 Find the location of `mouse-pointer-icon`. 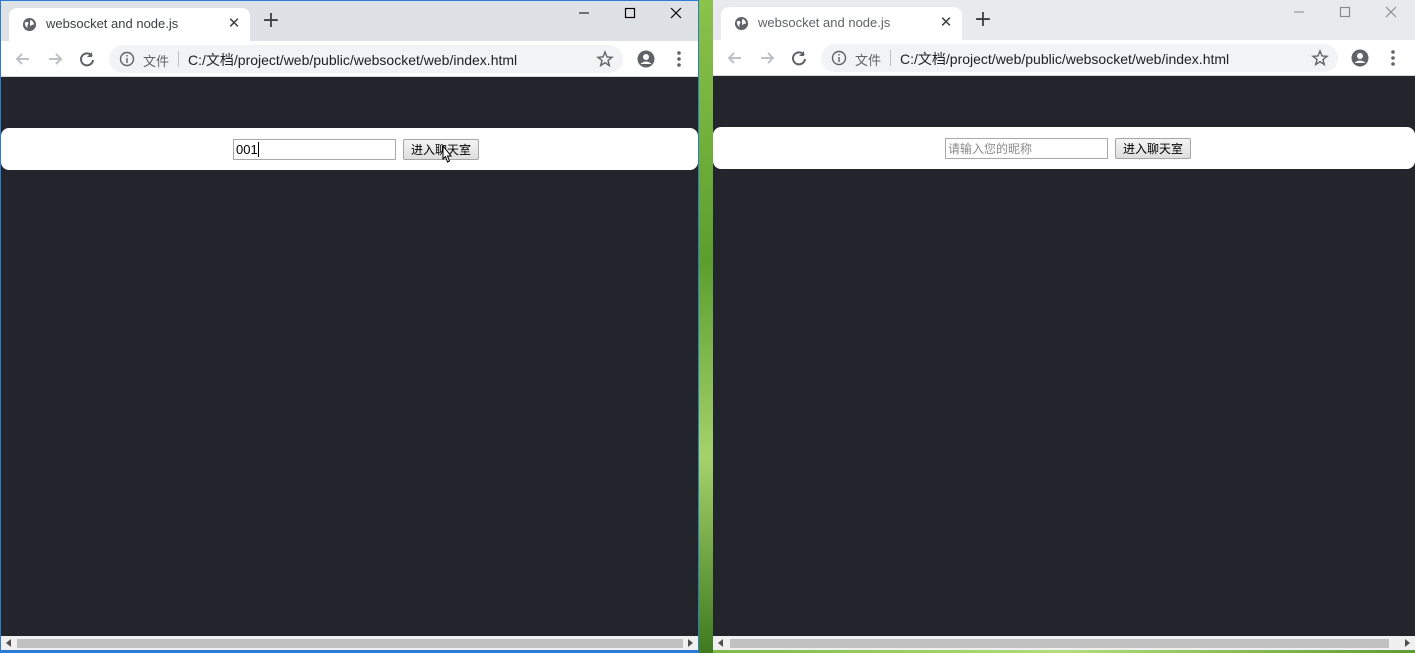

mouse-pointer-icon is located at coordinates (447, 154).